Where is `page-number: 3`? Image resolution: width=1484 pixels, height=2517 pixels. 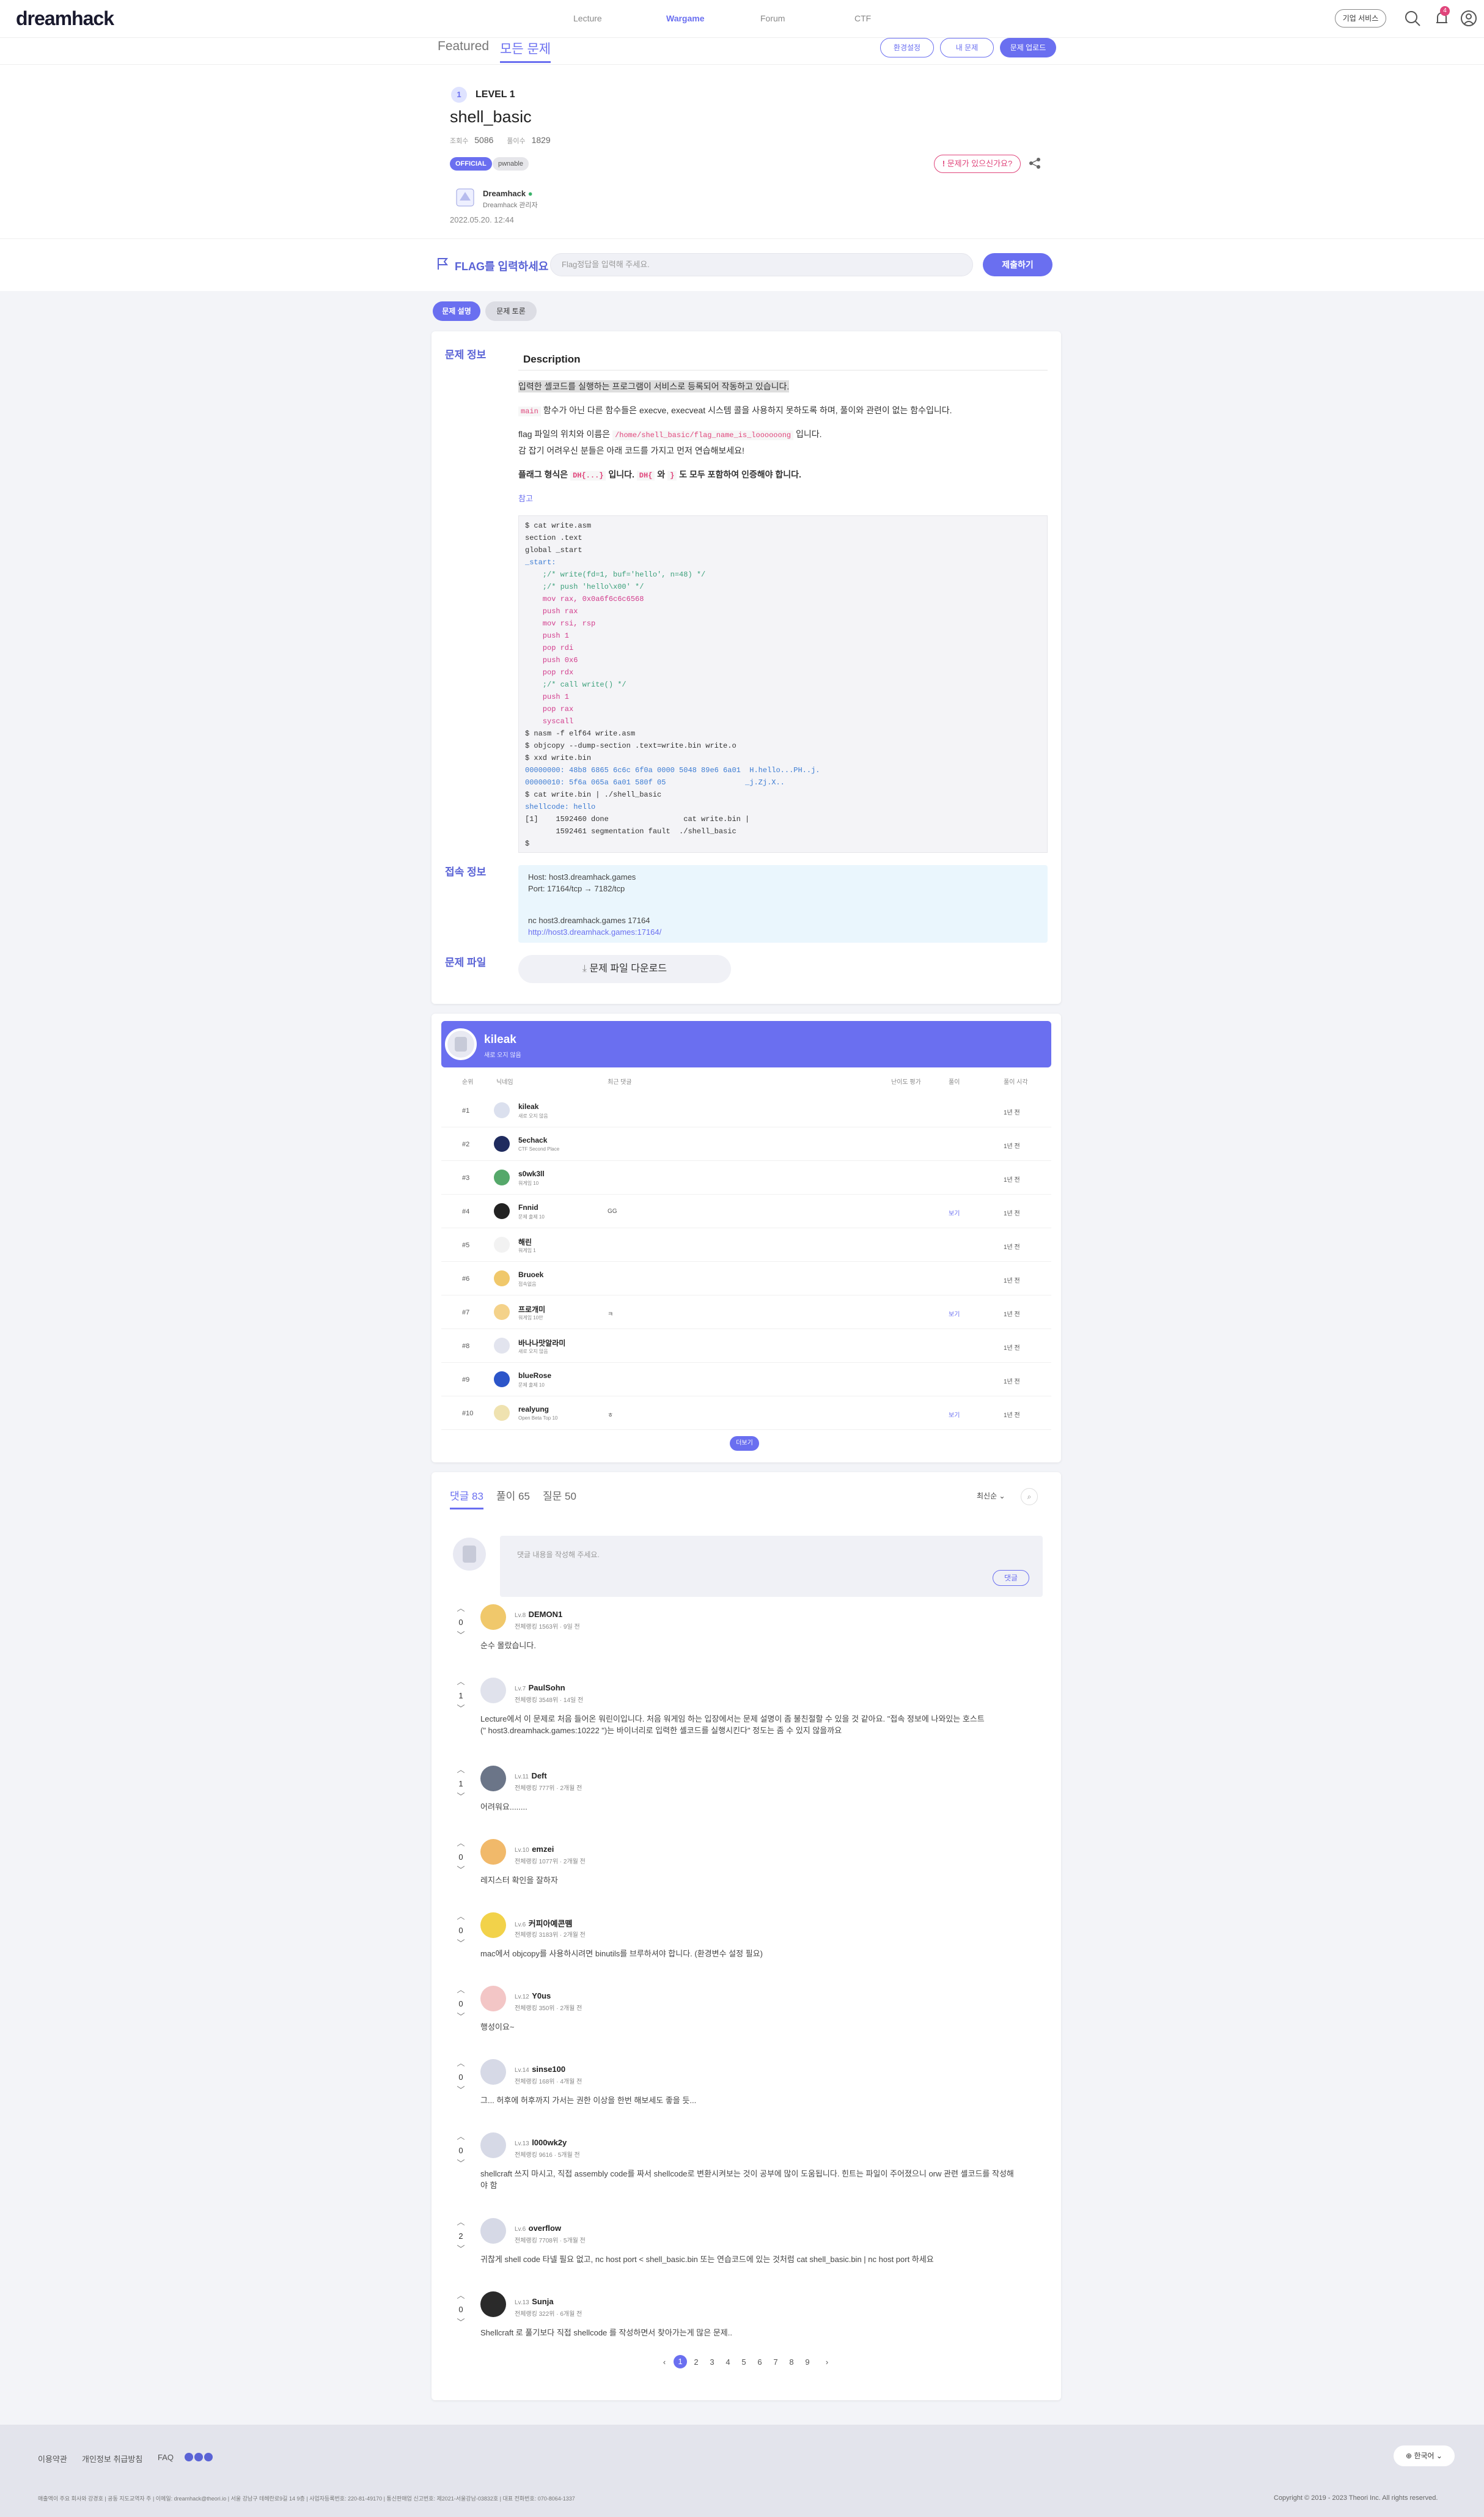 page-number: 3 is located at coordinates (712, 2362).